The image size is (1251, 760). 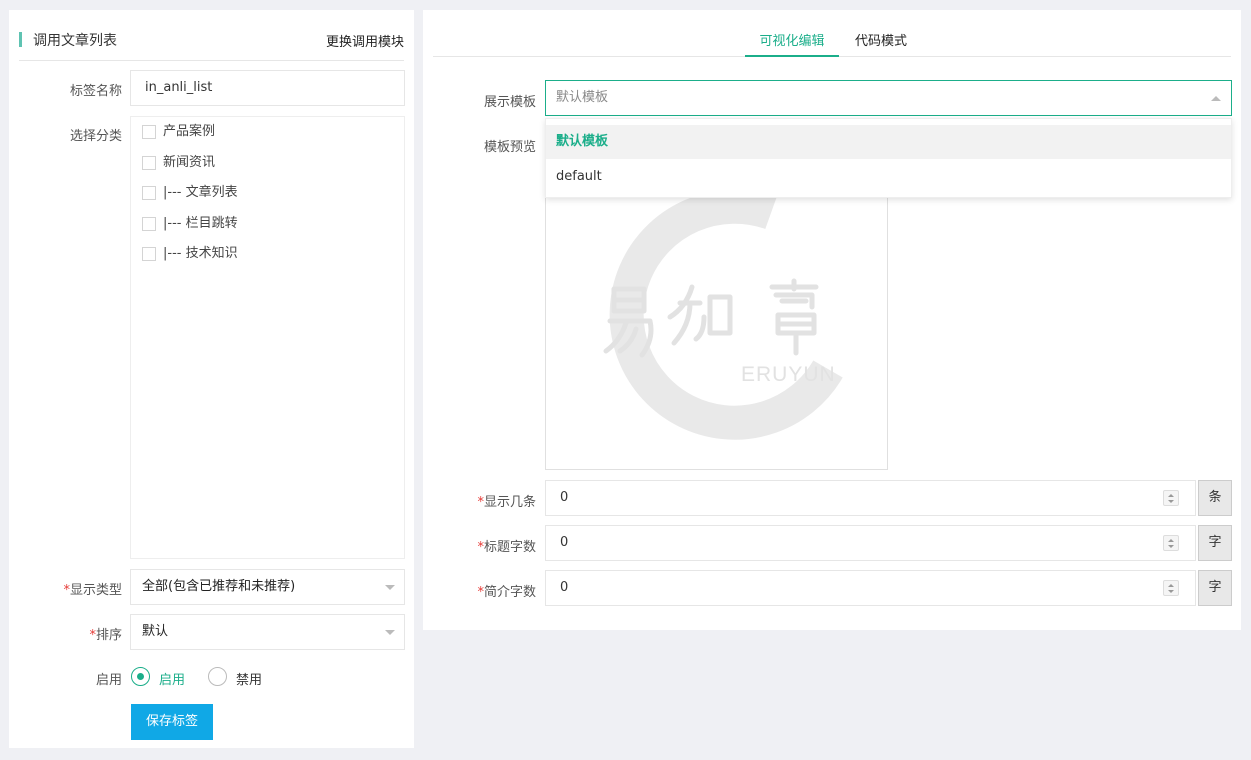 I want to click on template-dropdown-menu: 默认模板 default, so click(x=888, y=158).